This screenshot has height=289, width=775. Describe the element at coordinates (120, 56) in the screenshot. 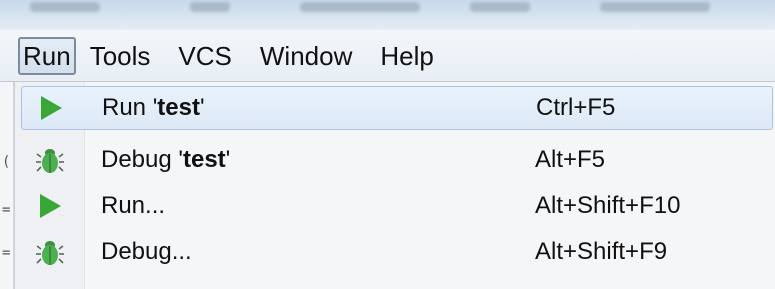

I see `menu-tools: Tools` at that location.